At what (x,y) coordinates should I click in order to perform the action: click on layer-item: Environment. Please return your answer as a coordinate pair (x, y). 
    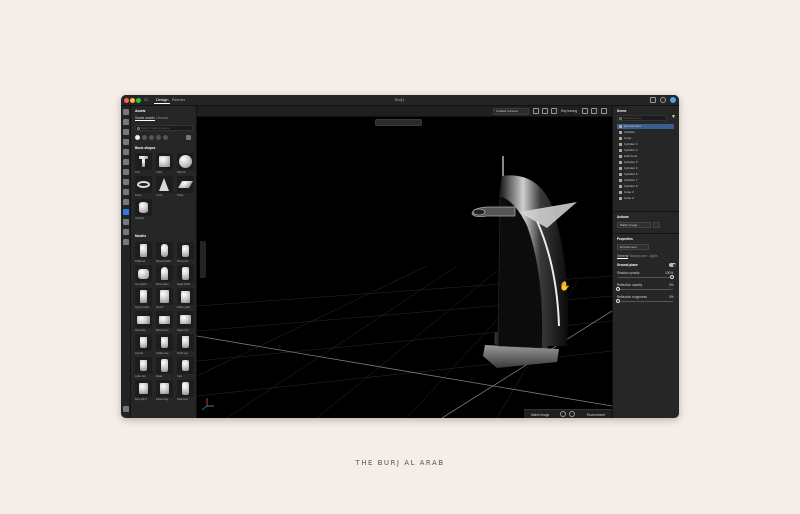
    Looking at the image, I should click on (645, 126).